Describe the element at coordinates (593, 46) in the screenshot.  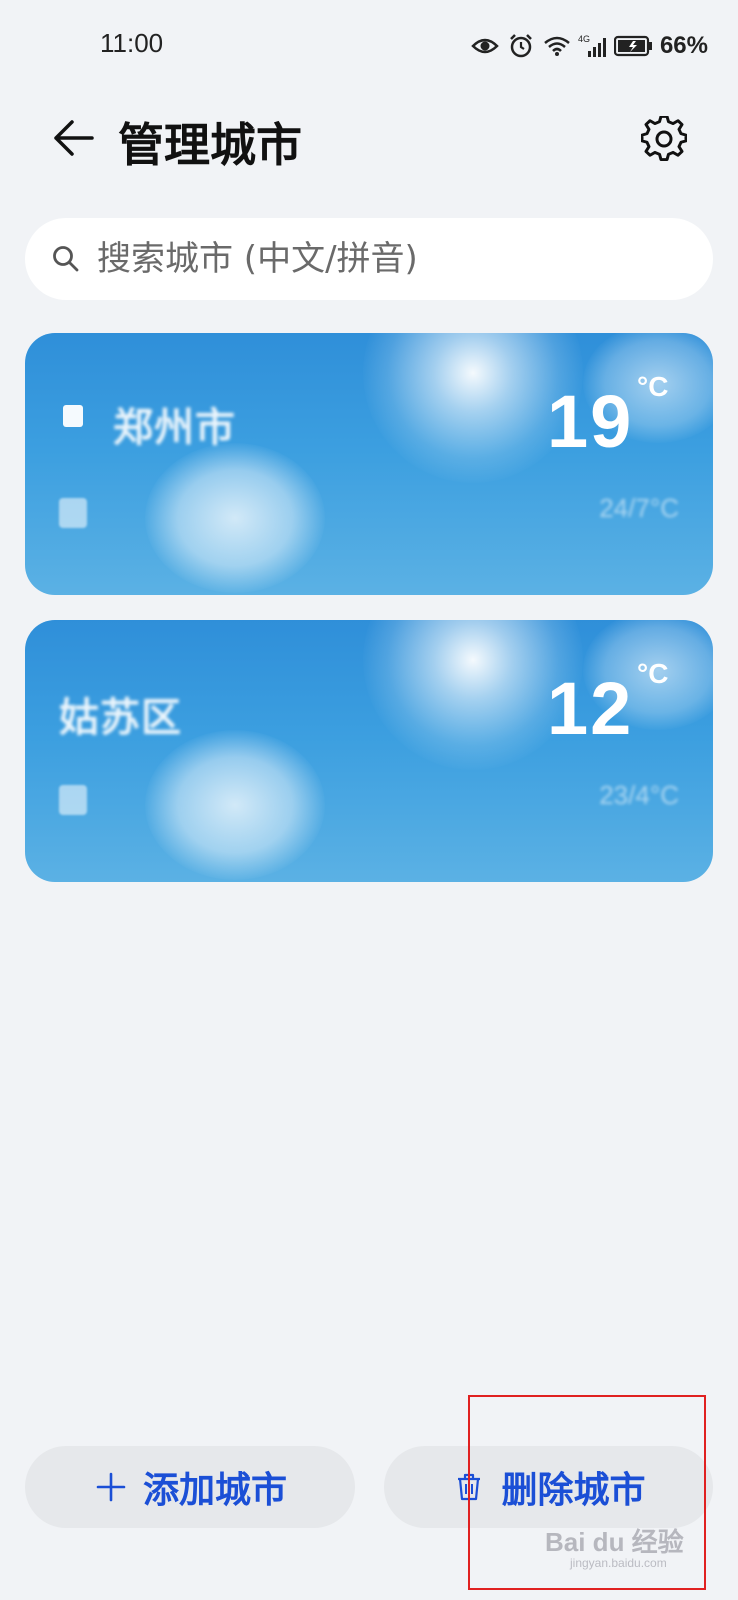
I see `signal-icon: 4G` at that location.